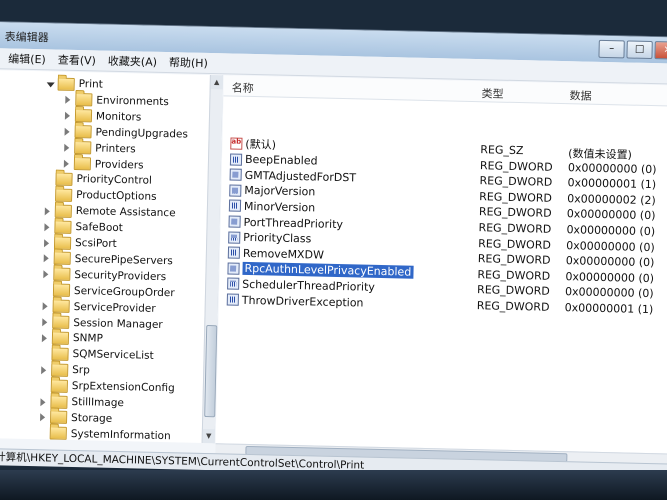 The image size is (667, 500). What do you see at coordinates (502, 150) in the screenshot?
I see `value-type: REG_SZ` at bounding box center [502, 150].